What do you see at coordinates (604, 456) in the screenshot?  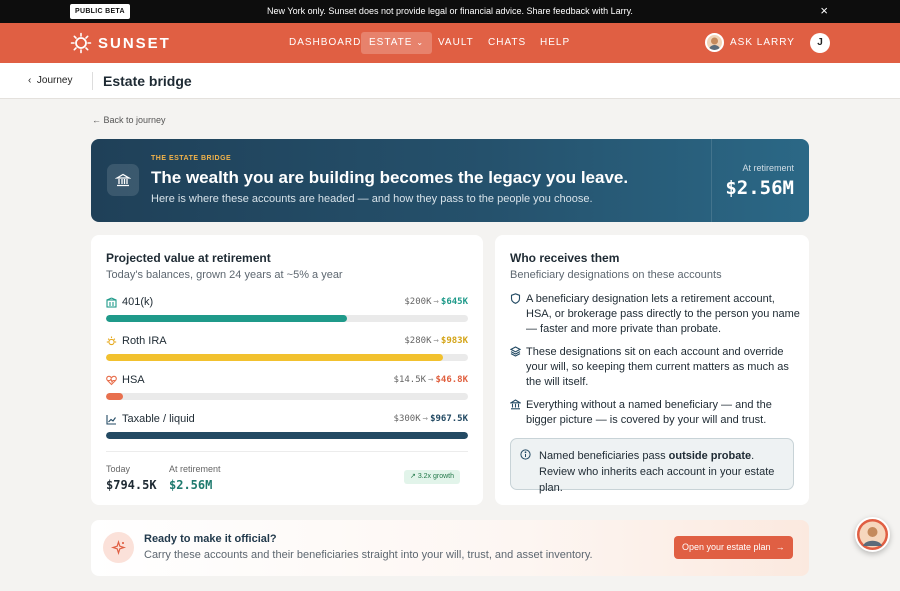 I see `note-pre: Named beneficiaries pass` at bounding box center [604, 456].